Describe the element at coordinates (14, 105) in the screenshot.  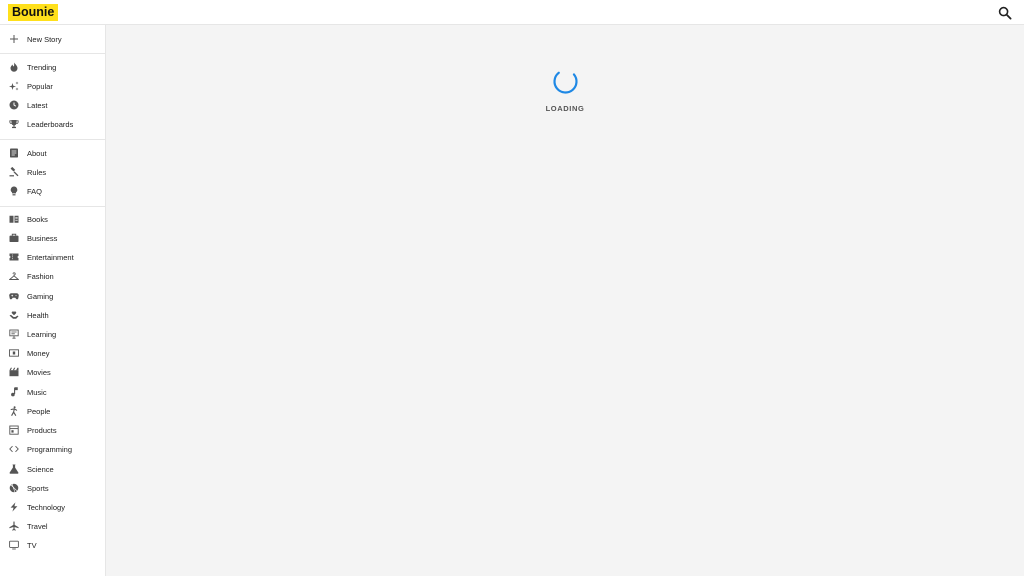
I see `clock-icon` at that location.